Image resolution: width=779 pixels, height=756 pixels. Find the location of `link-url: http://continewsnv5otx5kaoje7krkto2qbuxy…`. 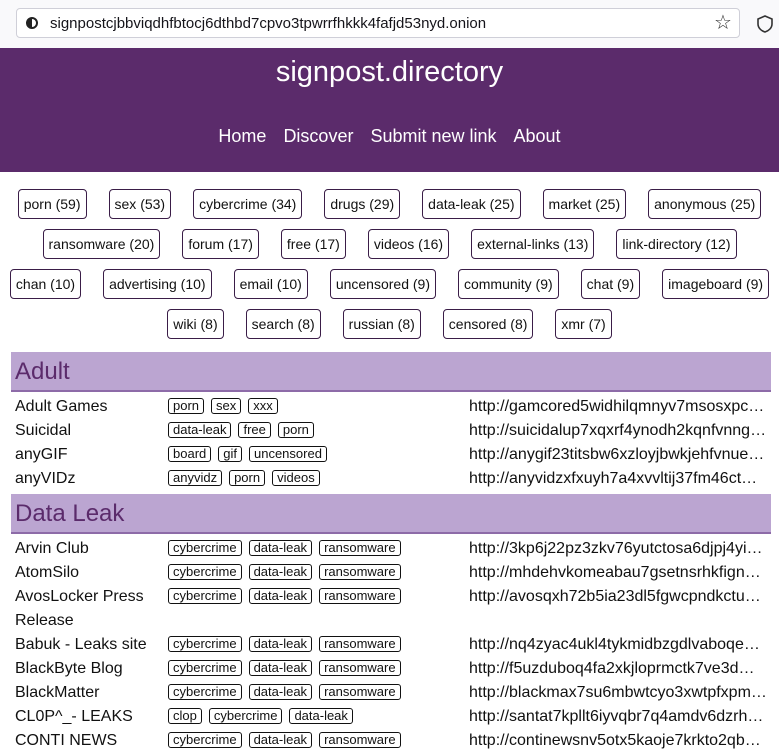

link-url: http://continewsnv5otx5kaoje7krkto2qbuxy… is located at coordinates (618, 741).